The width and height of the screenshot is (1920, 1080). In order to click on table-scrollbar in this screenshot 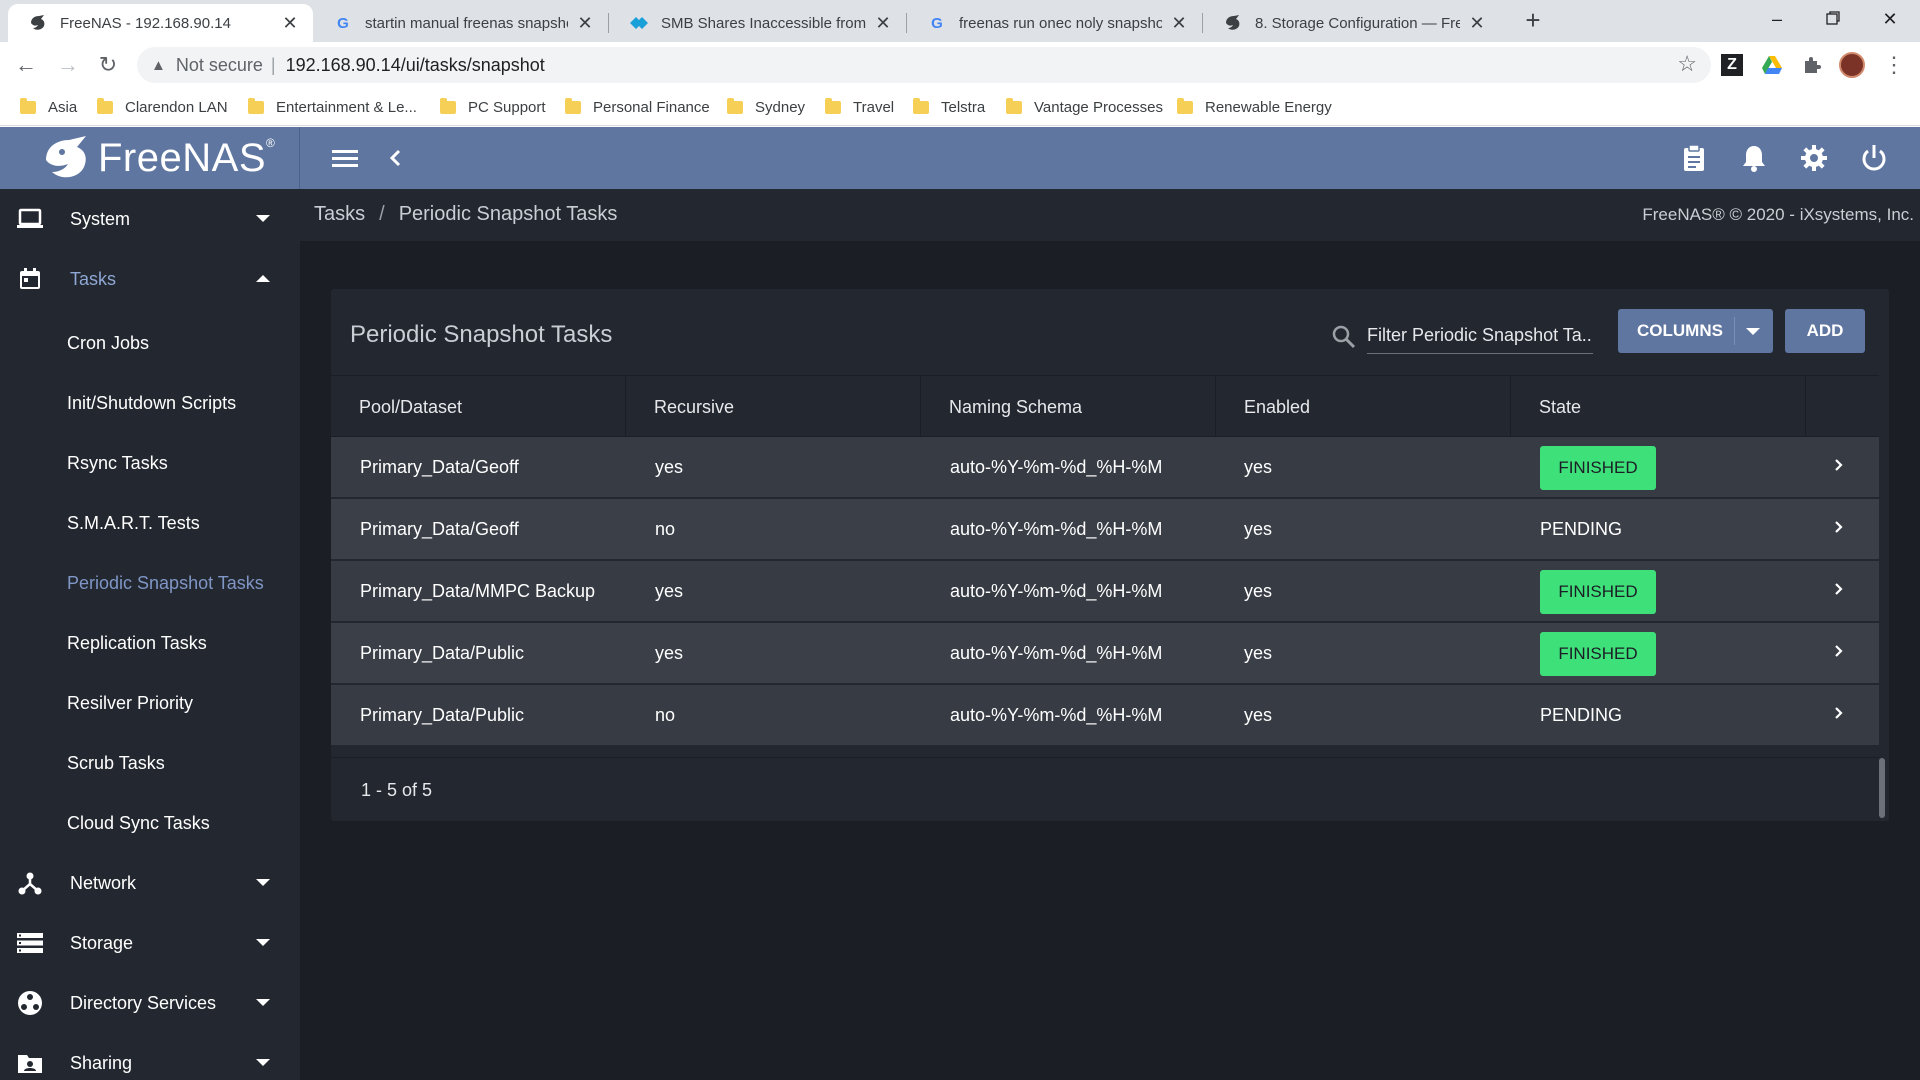, I will do `click(1882, 788)`.